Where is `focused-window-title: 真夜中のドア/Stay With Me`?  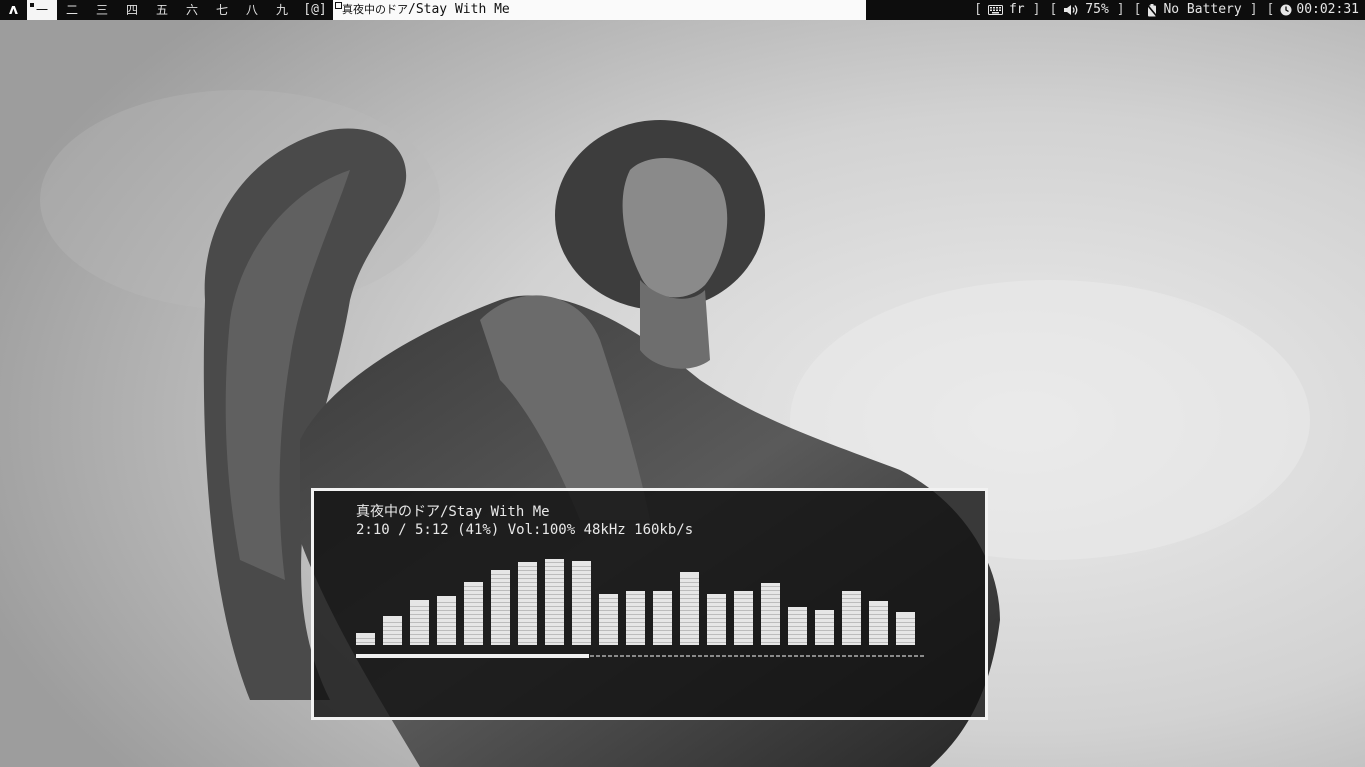
focused-window-title: 真夜中のドア/Stay With Me is located at coordinates (599, 10).